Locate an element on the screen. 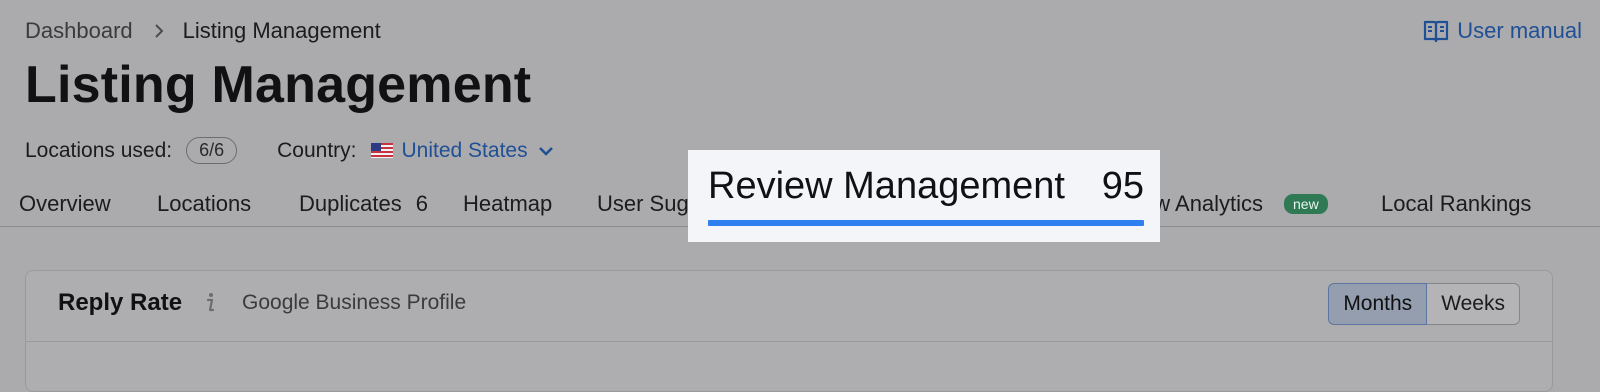 This screenshot has width=1600, height=392. book-icon is located at coordinates (1436, 31).